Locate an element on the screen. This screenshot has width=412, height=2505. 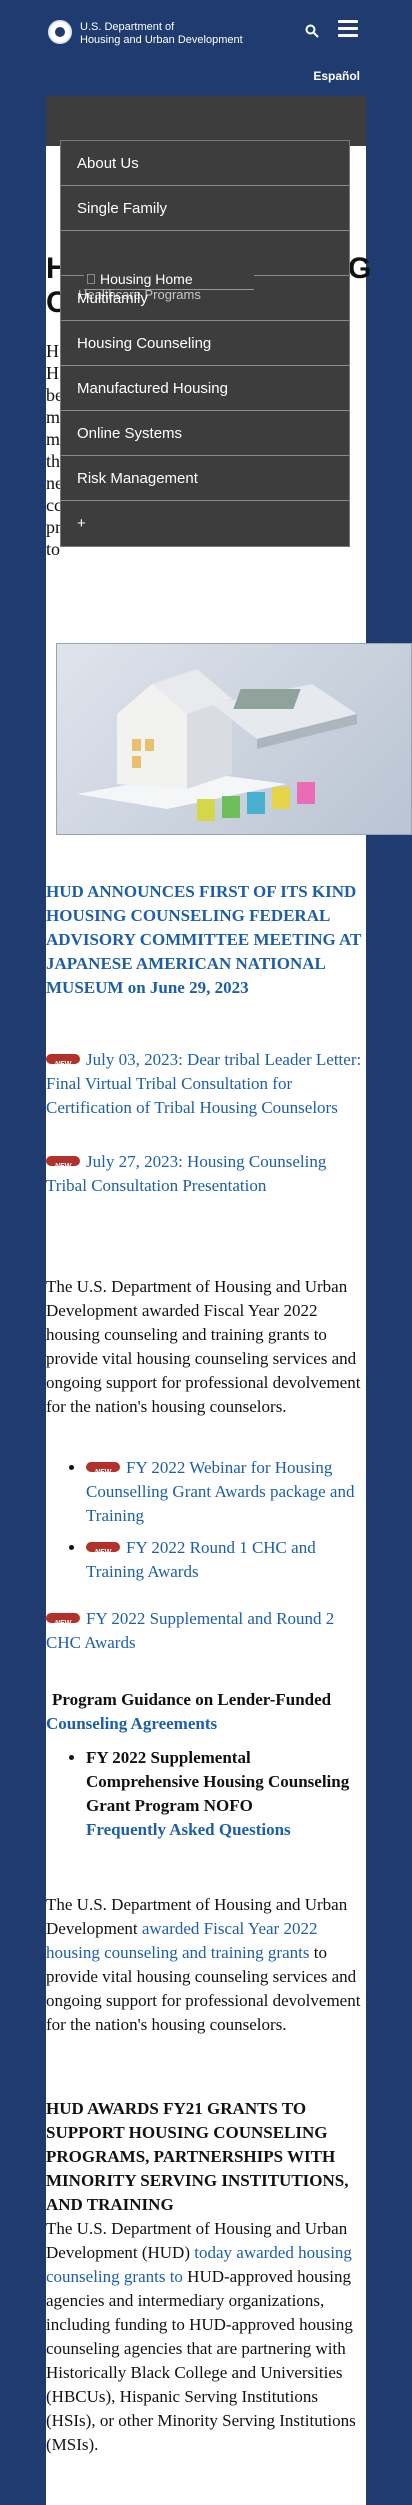
espanol-link: Español is located at coordinates (336, 76).